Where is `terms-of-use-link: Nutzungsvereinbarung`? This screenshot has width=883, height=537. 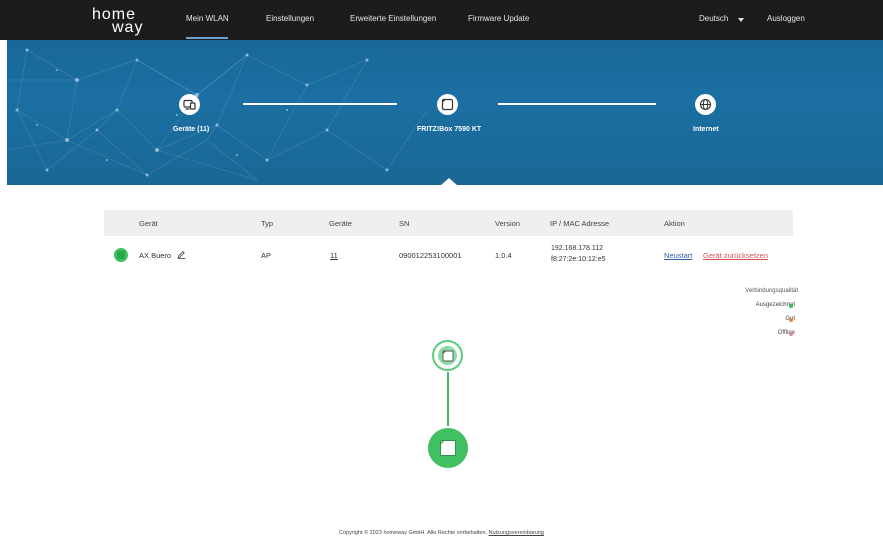
terms-of-use-link: Nutzungsvereinbarung is located at coordinates (516, 533).